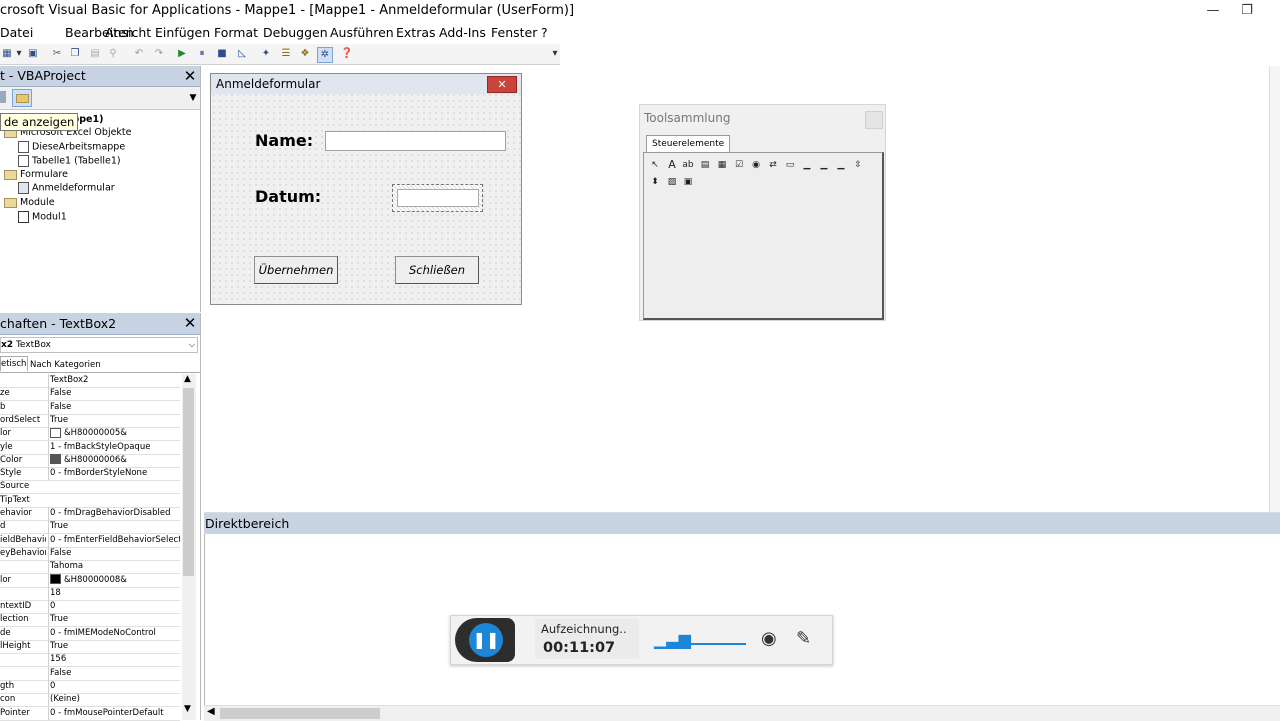 The width and height of the screenshot is (1280, 721). Describe the element at coordinates (66, 188) in the screenshot. I see `tree-item-userform: Anmeldeformular` at that location.